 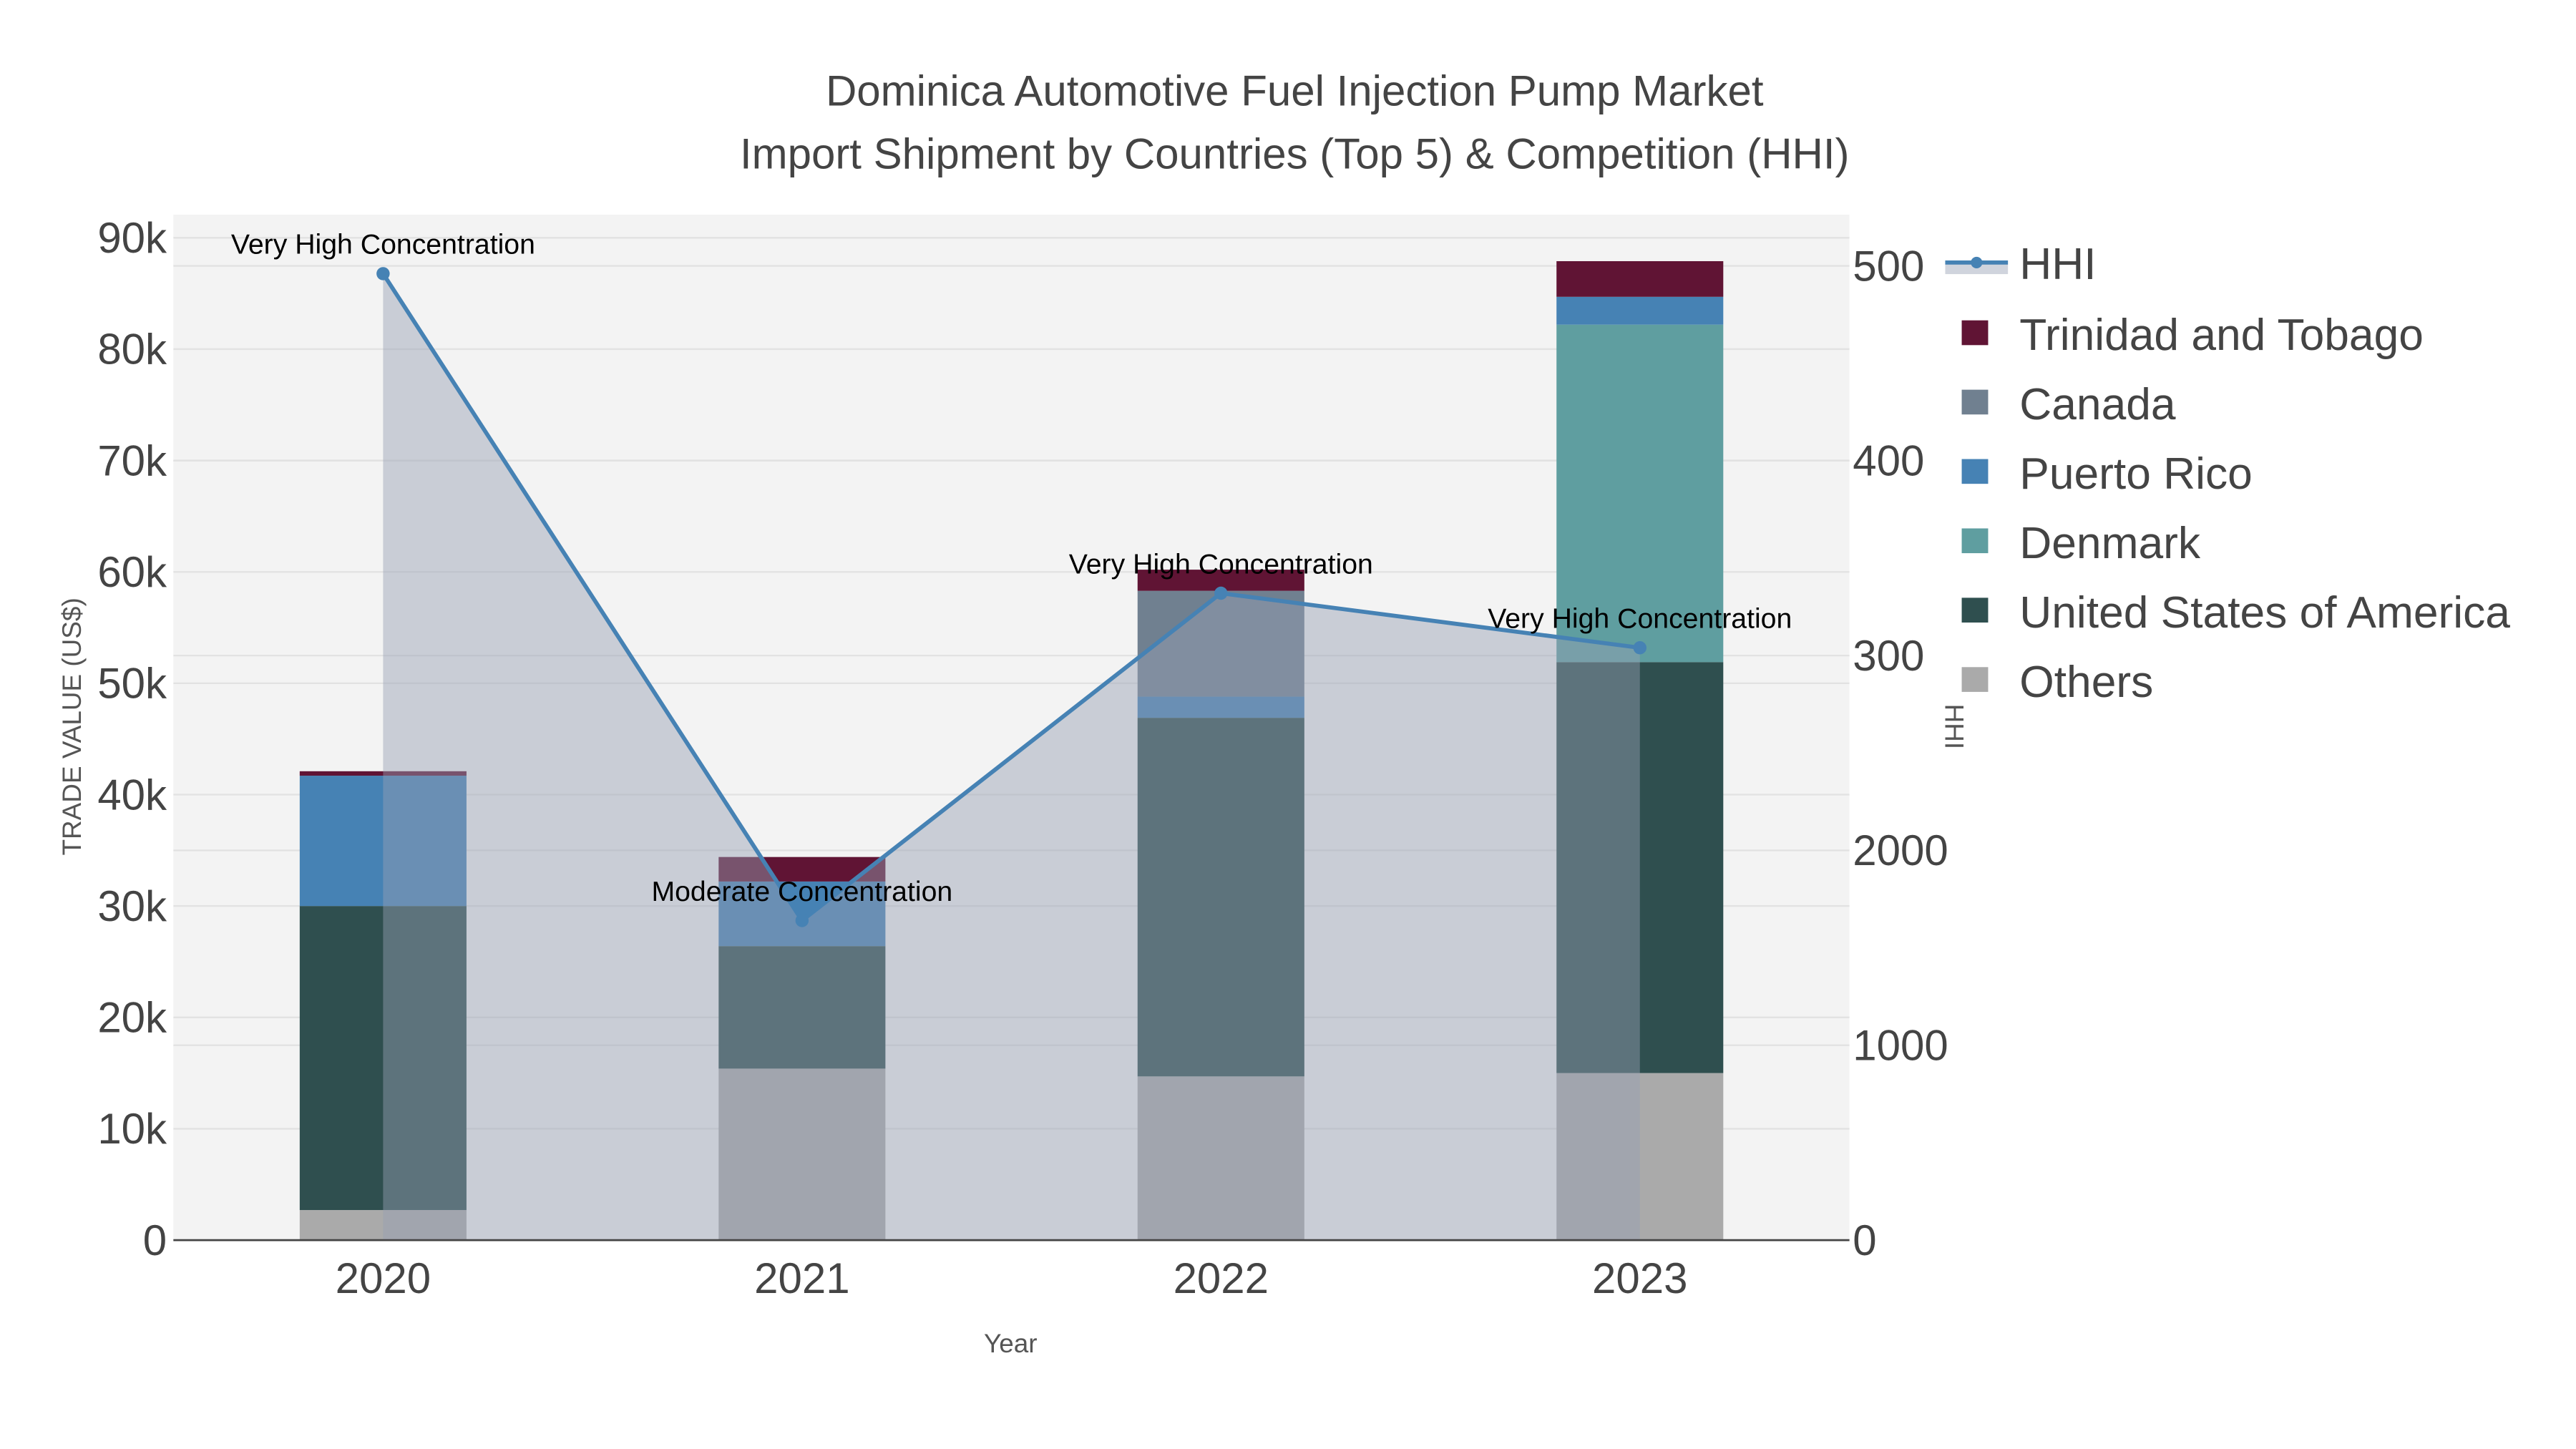 I want to click on x-axis-title: Year, so click(x=1011, y=1343).